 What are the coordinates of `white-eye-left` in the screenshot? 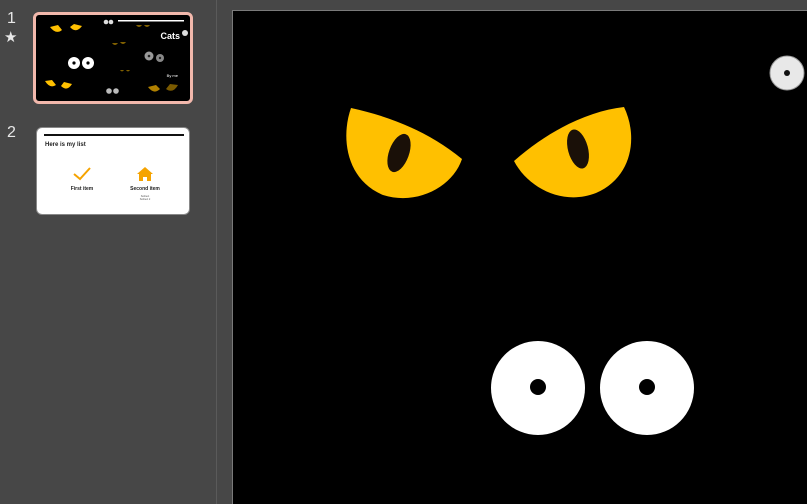 It's located at (538, 388).